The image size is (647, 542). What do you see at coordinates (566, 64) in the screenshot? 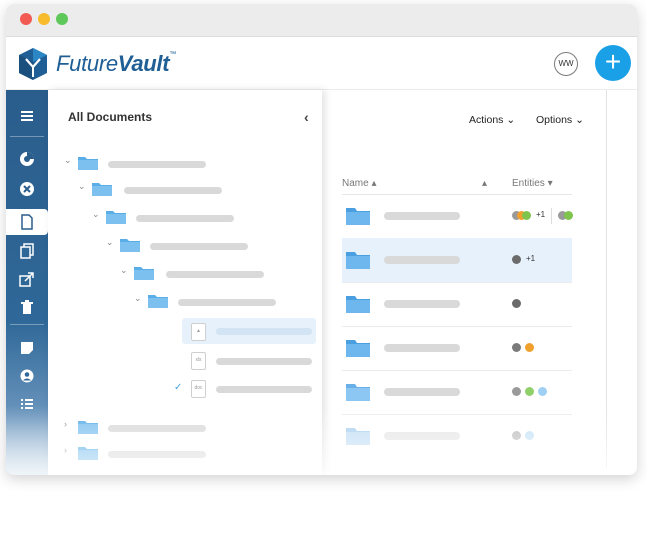
I see `user-avatar: WW` at bounding box center [566, 64].